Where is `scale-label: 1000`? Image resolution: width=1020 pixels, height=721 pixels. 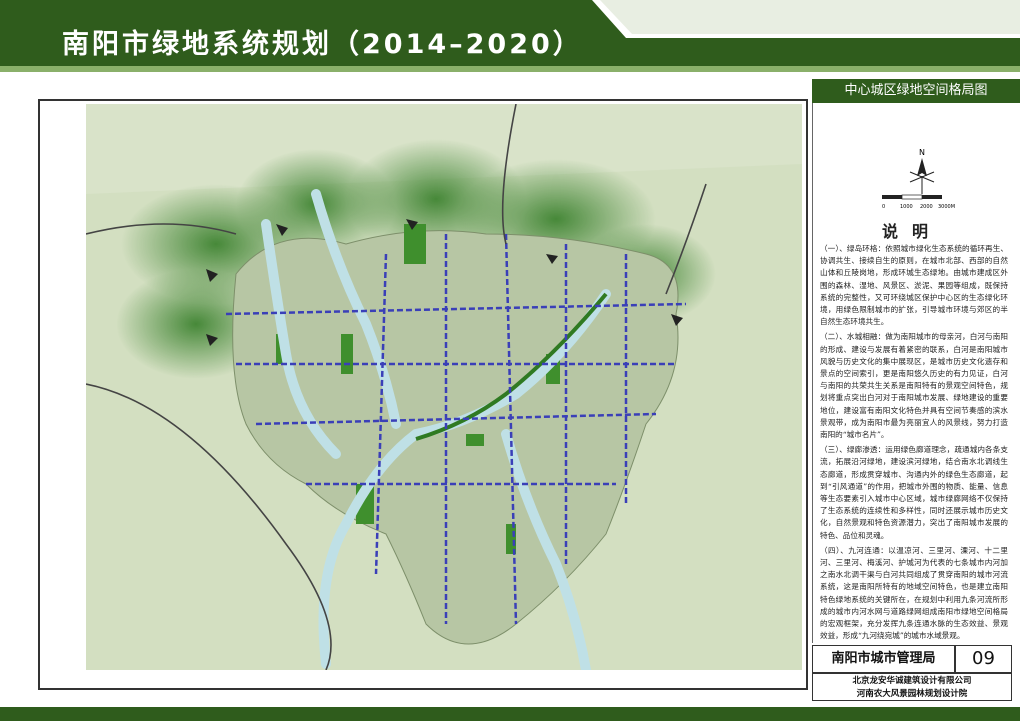 scale-label: 1000 is located at coordinates (906, 207).